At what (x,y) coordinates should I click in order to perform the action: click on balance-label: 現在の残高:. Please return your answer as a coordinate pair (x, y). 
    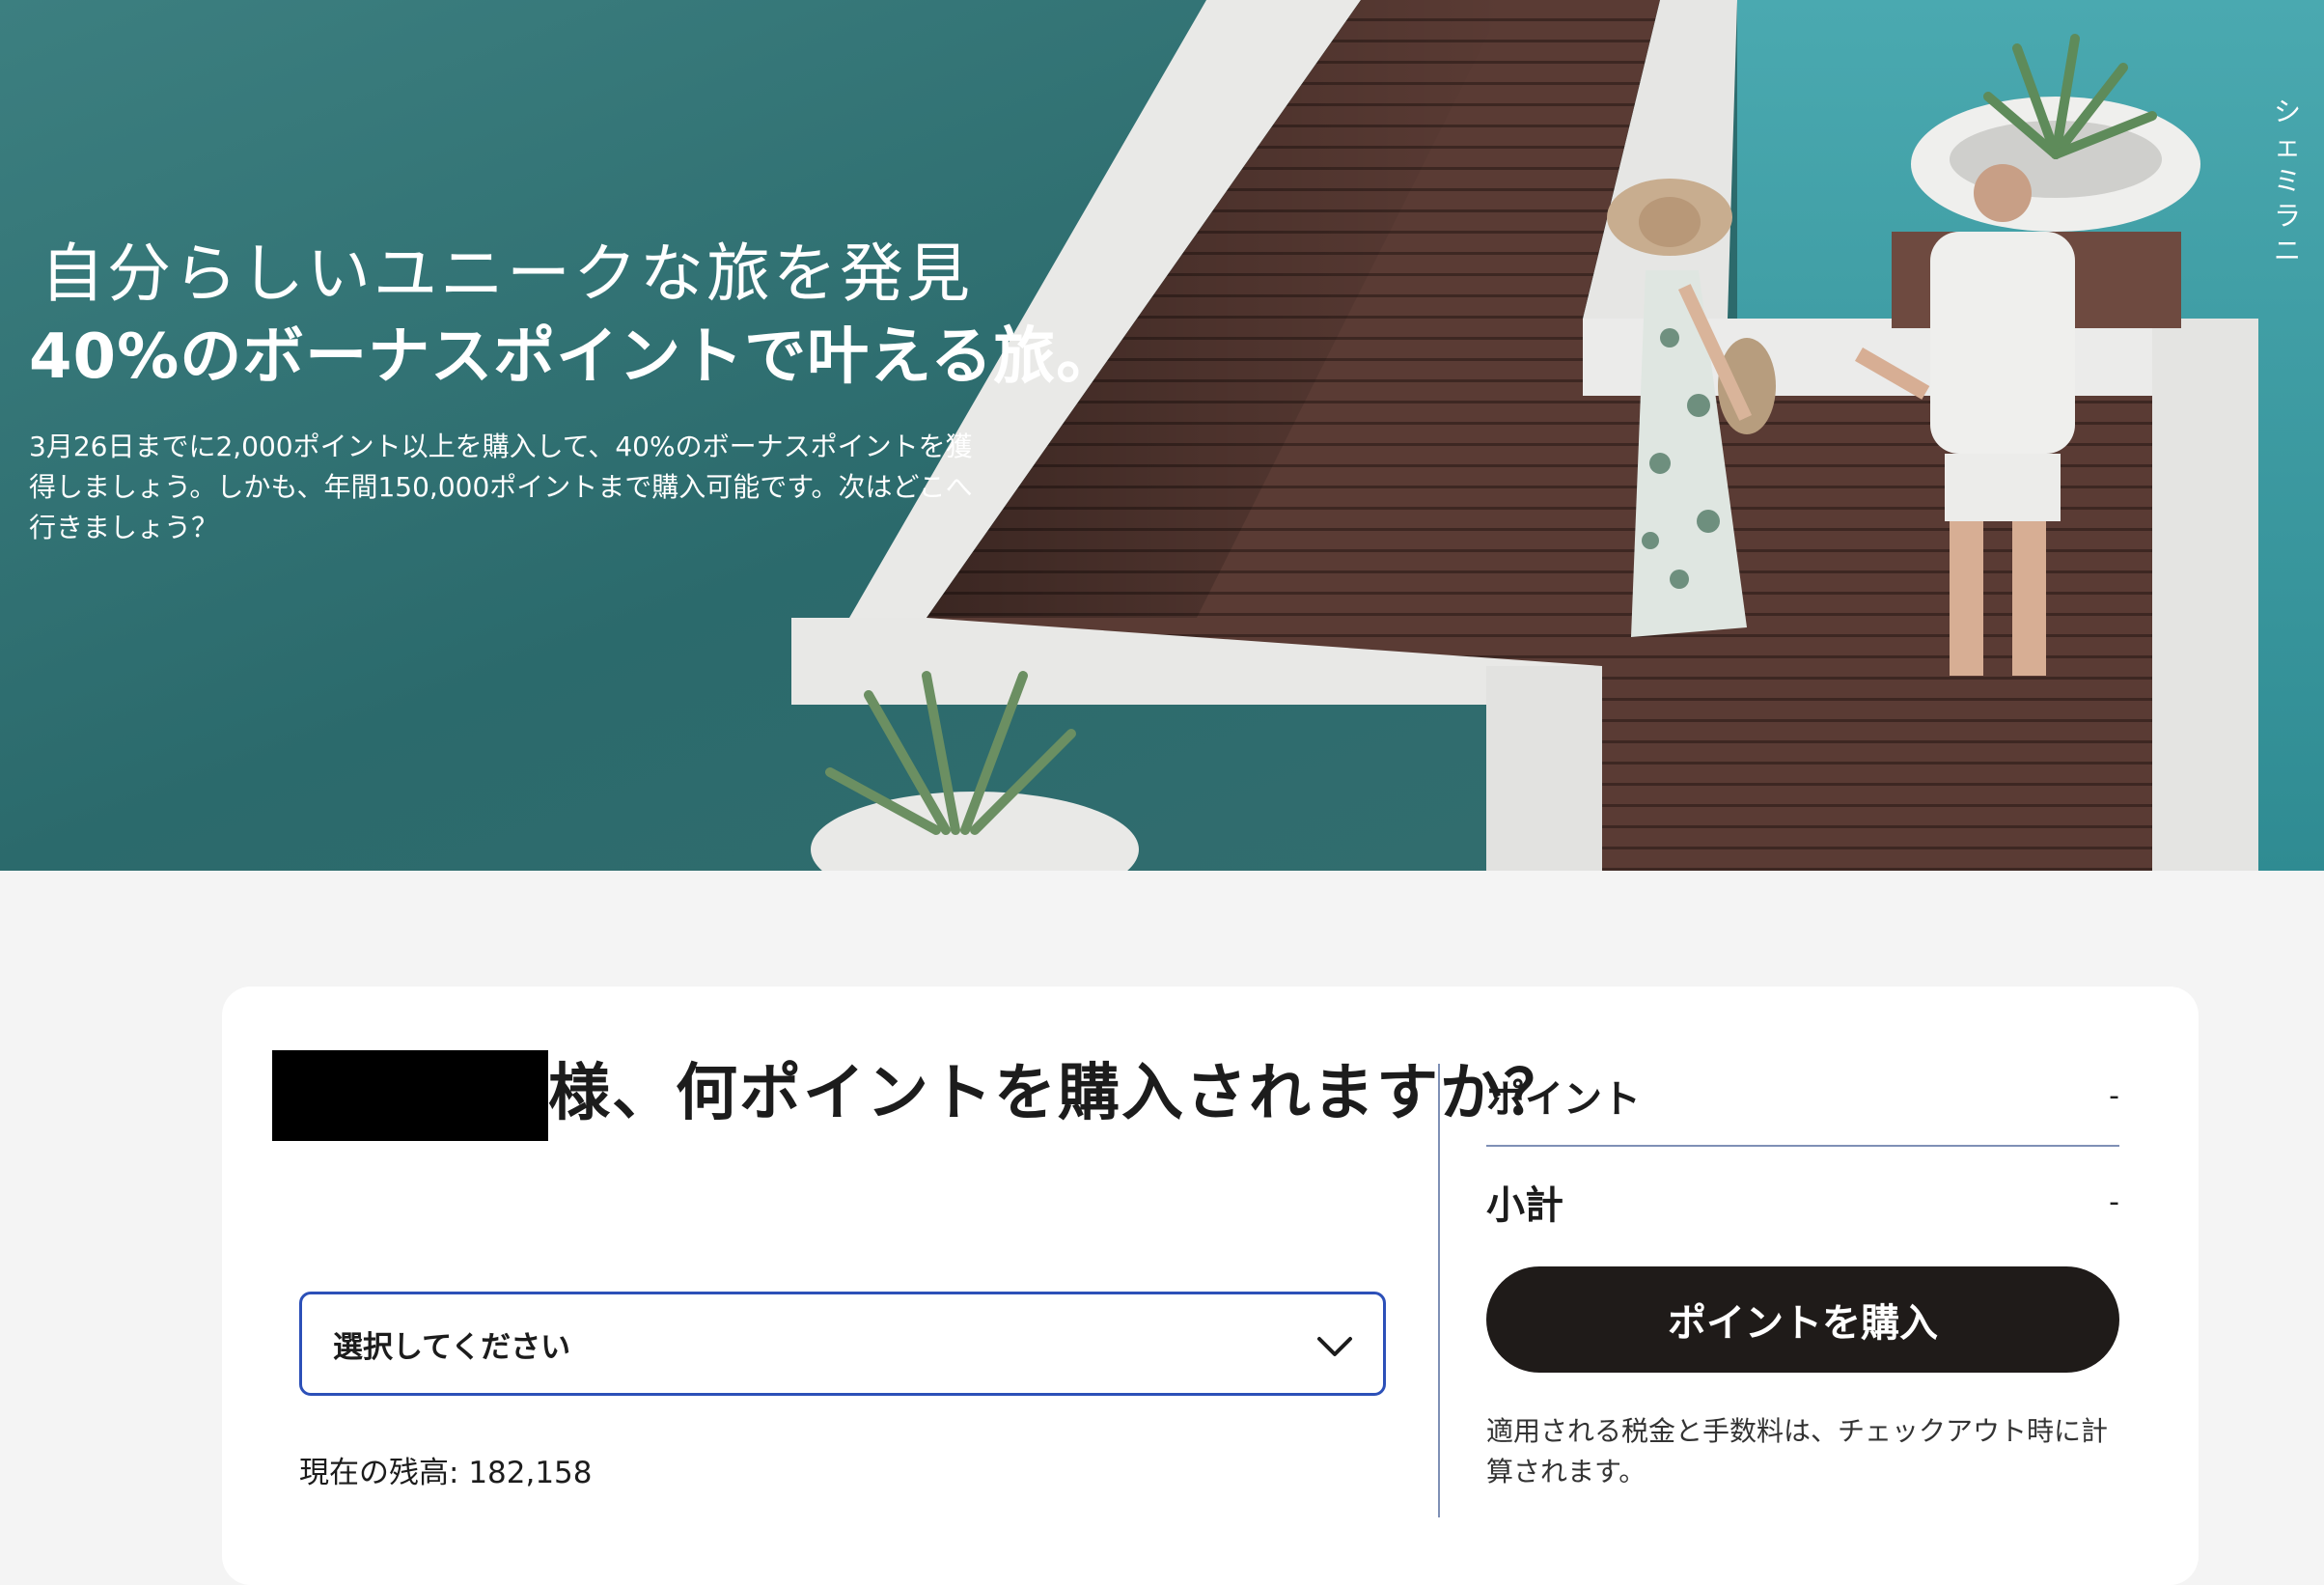
    Looking at the image, I should click on (384, 1473).